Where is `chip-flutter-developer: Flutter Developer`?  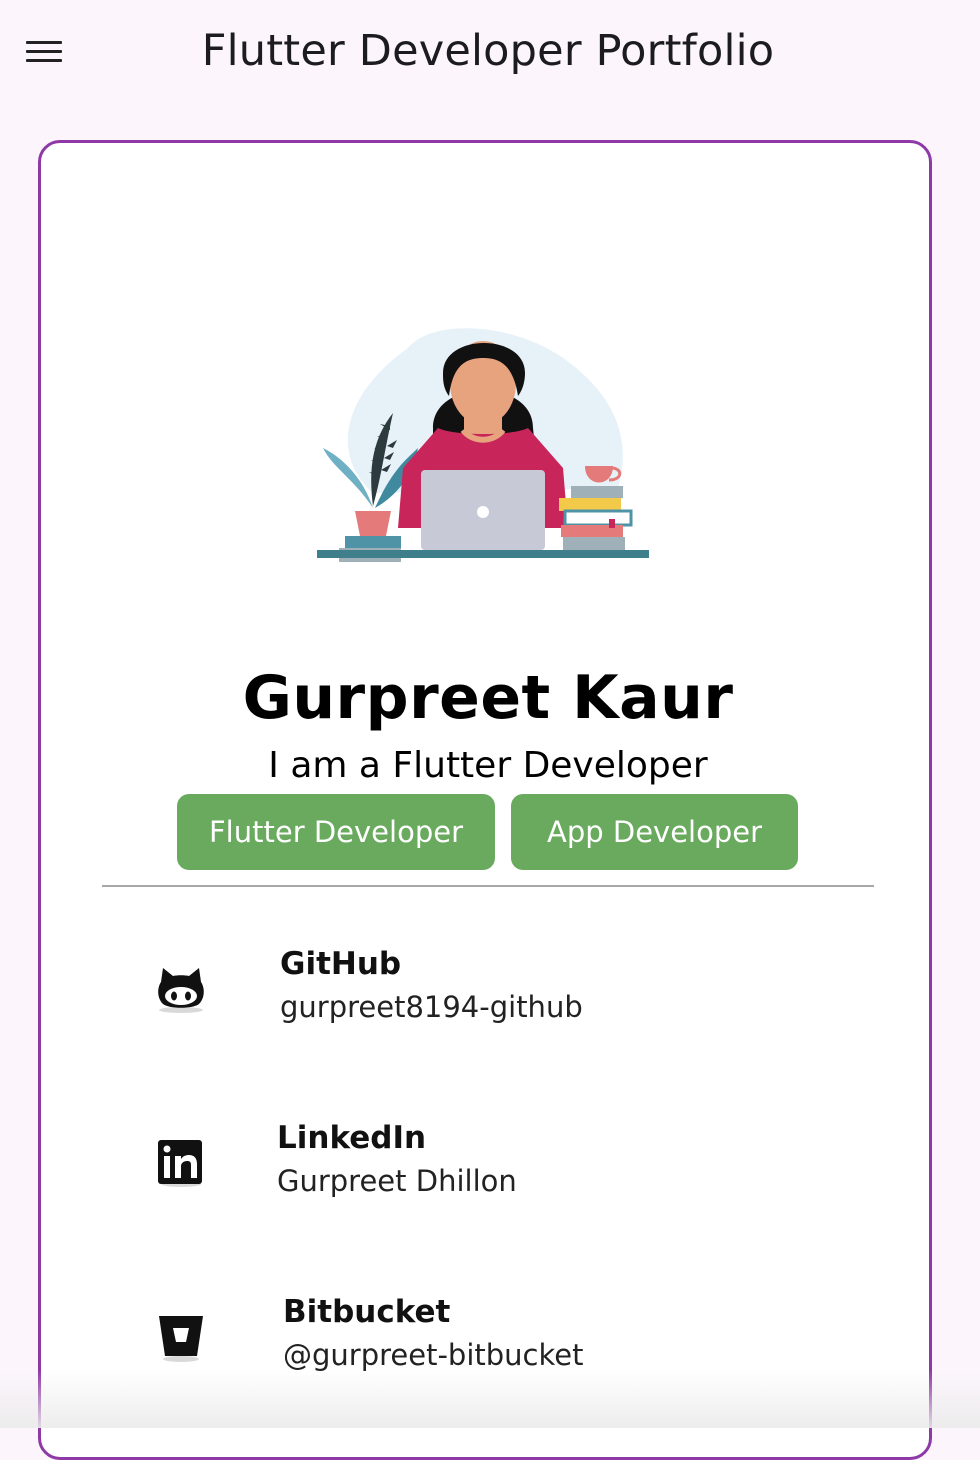 chip-flutter-developer: Flutter Developer is located at coordinates (336, 832).